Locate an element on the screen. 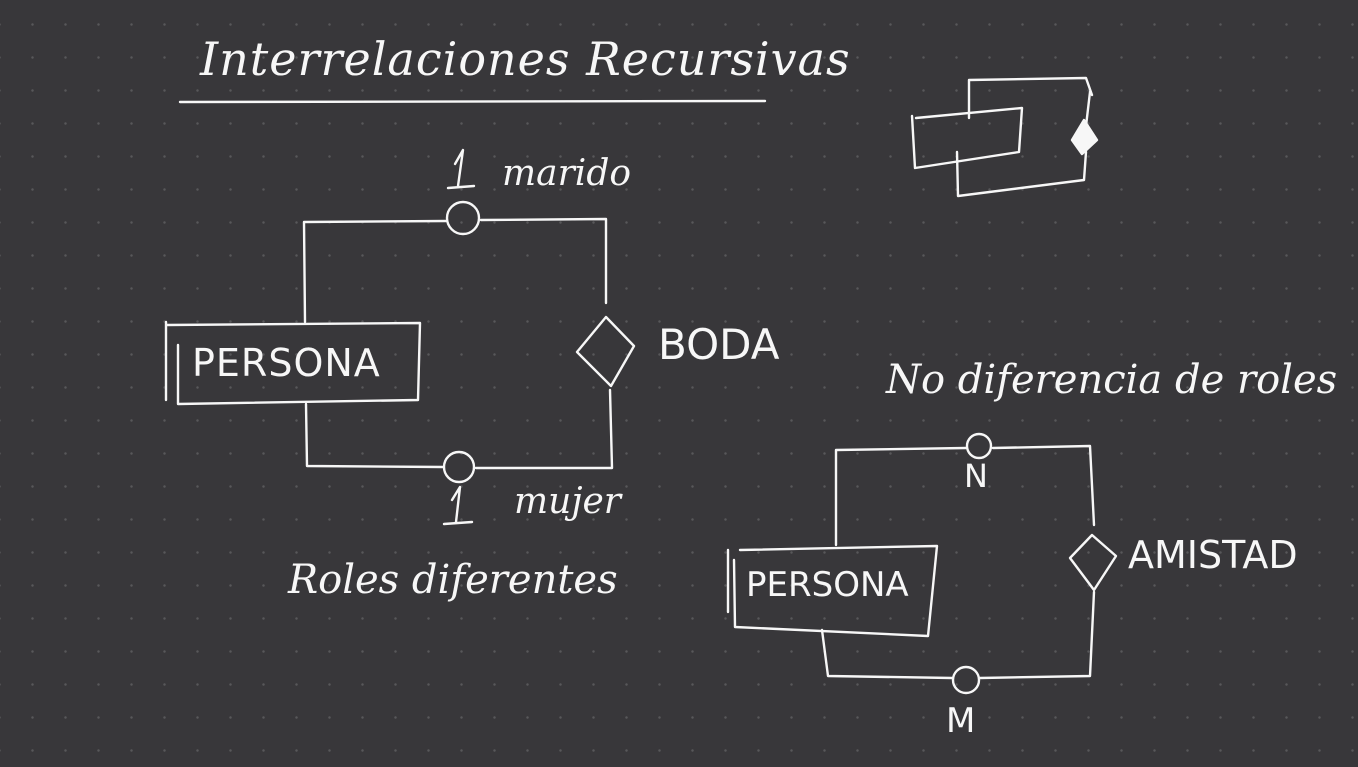  right-caption: No diferencia de roles is located at coordinates (1112, 380).